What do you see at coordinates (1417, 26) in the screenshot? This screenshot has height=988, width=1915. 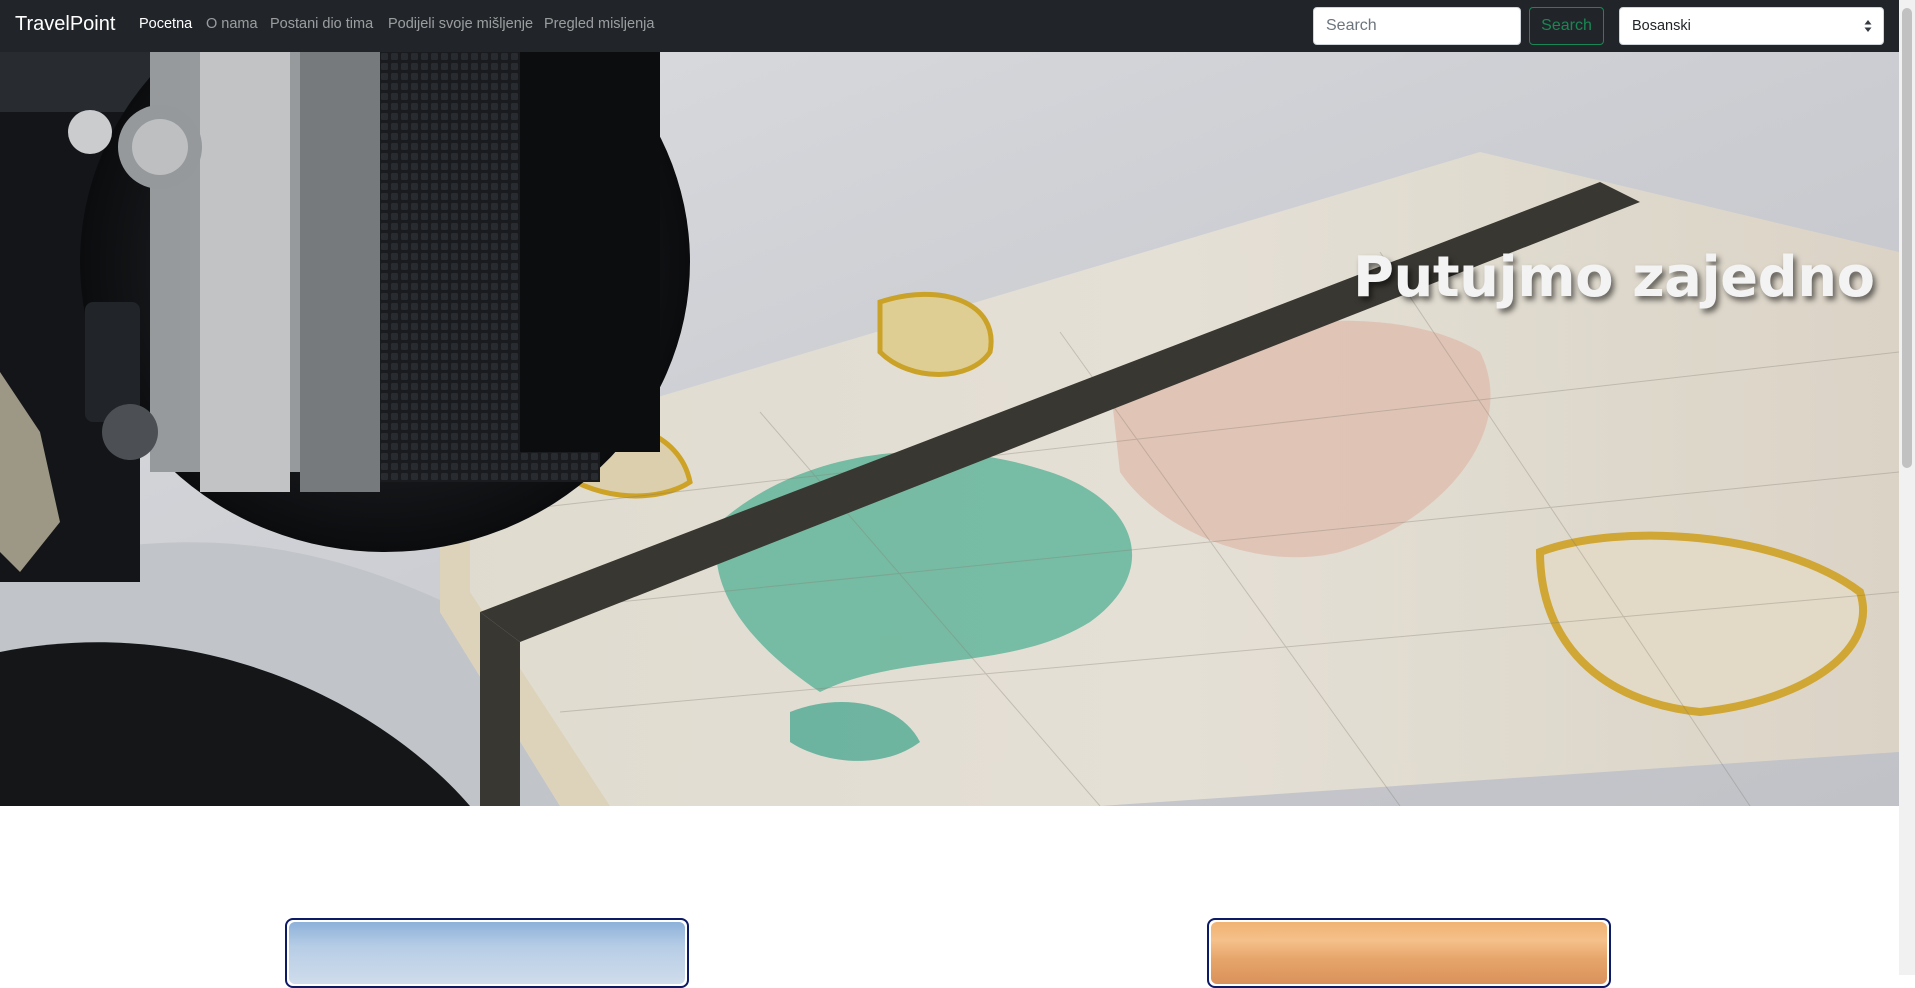 I see `search-input` at bounding box center [1417, 26].